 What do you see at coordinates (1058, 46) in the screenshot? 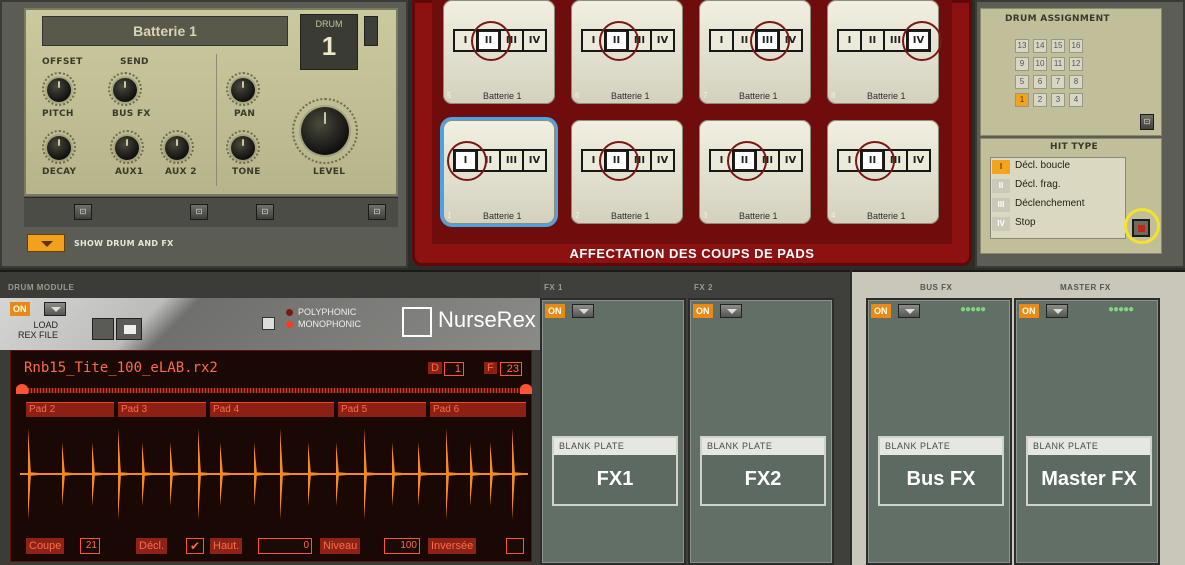
I see `drum-key-15: 15` at bounding box center [1058, 46].